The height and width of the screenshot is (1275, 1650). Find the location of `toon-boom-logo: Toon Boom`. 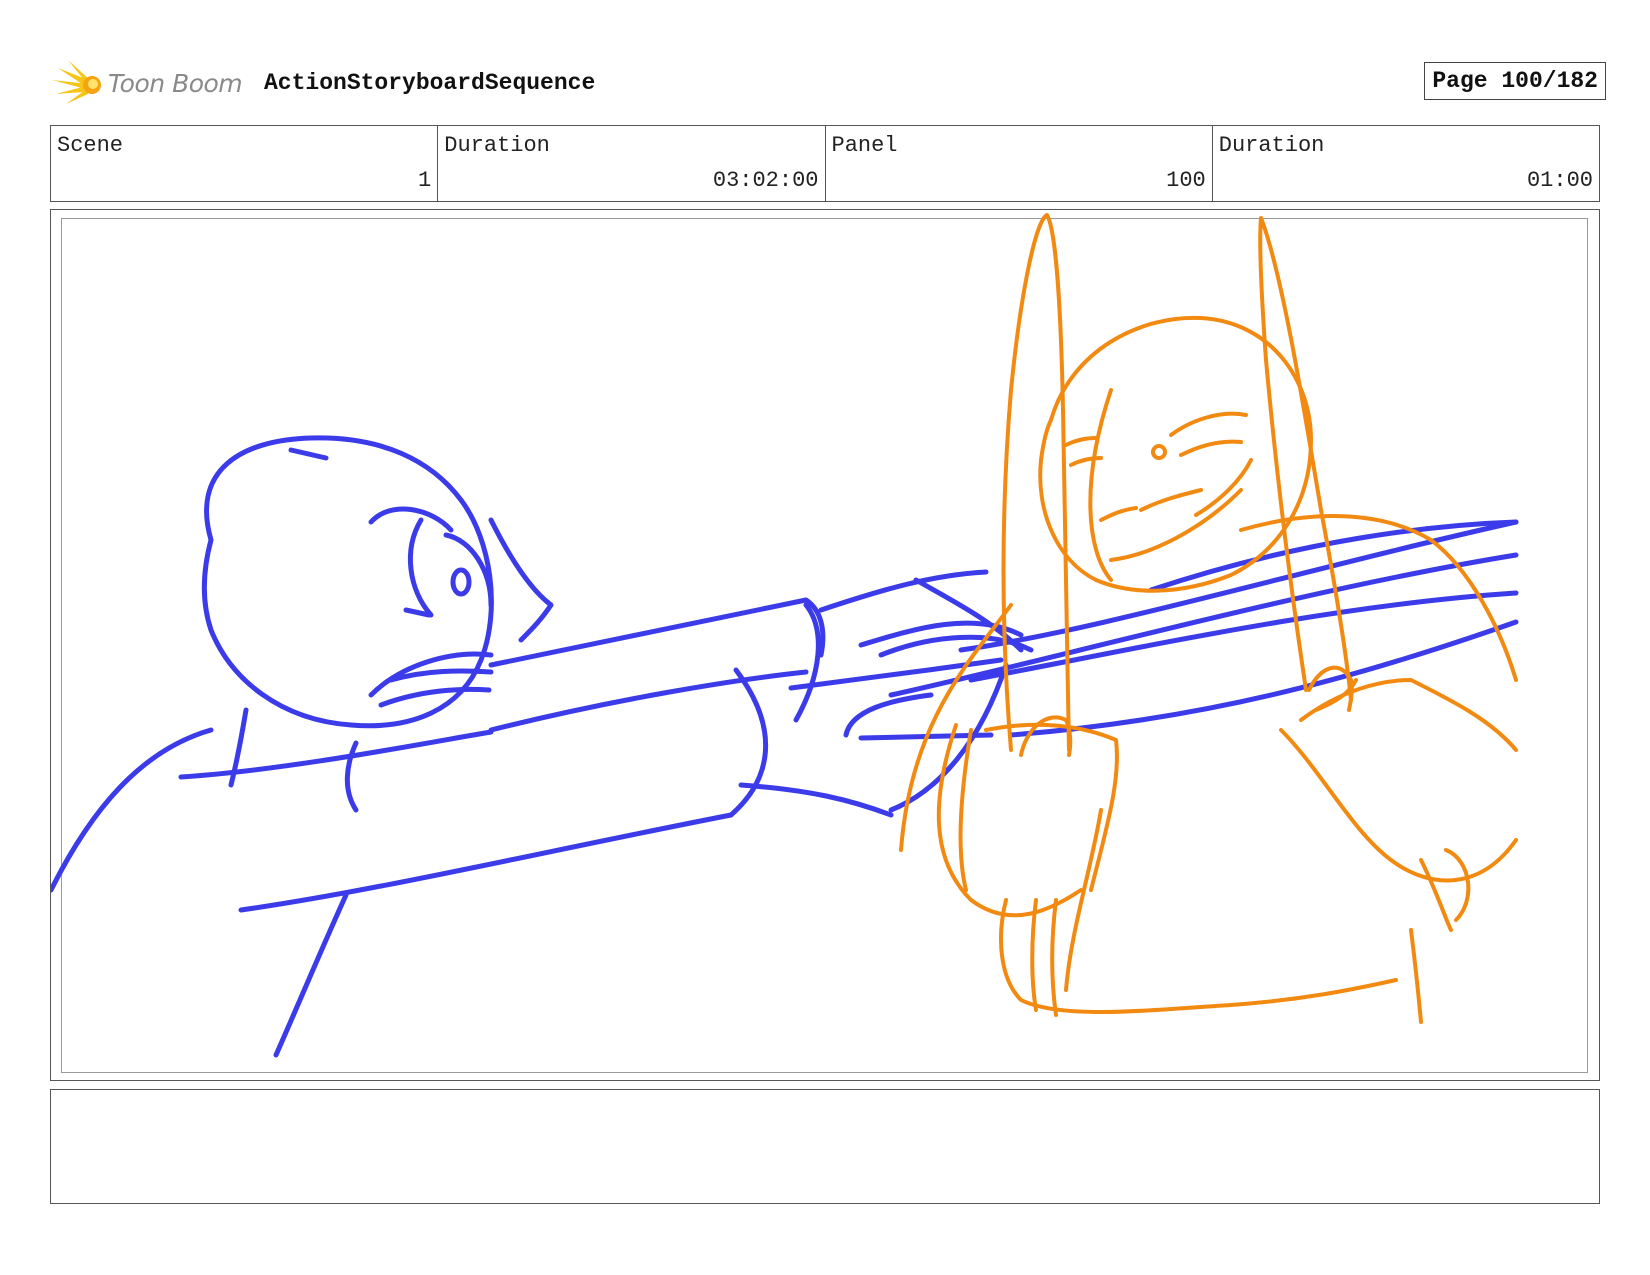

toon-boom-logo: Toon Boom is located at coordinates (152, 85).